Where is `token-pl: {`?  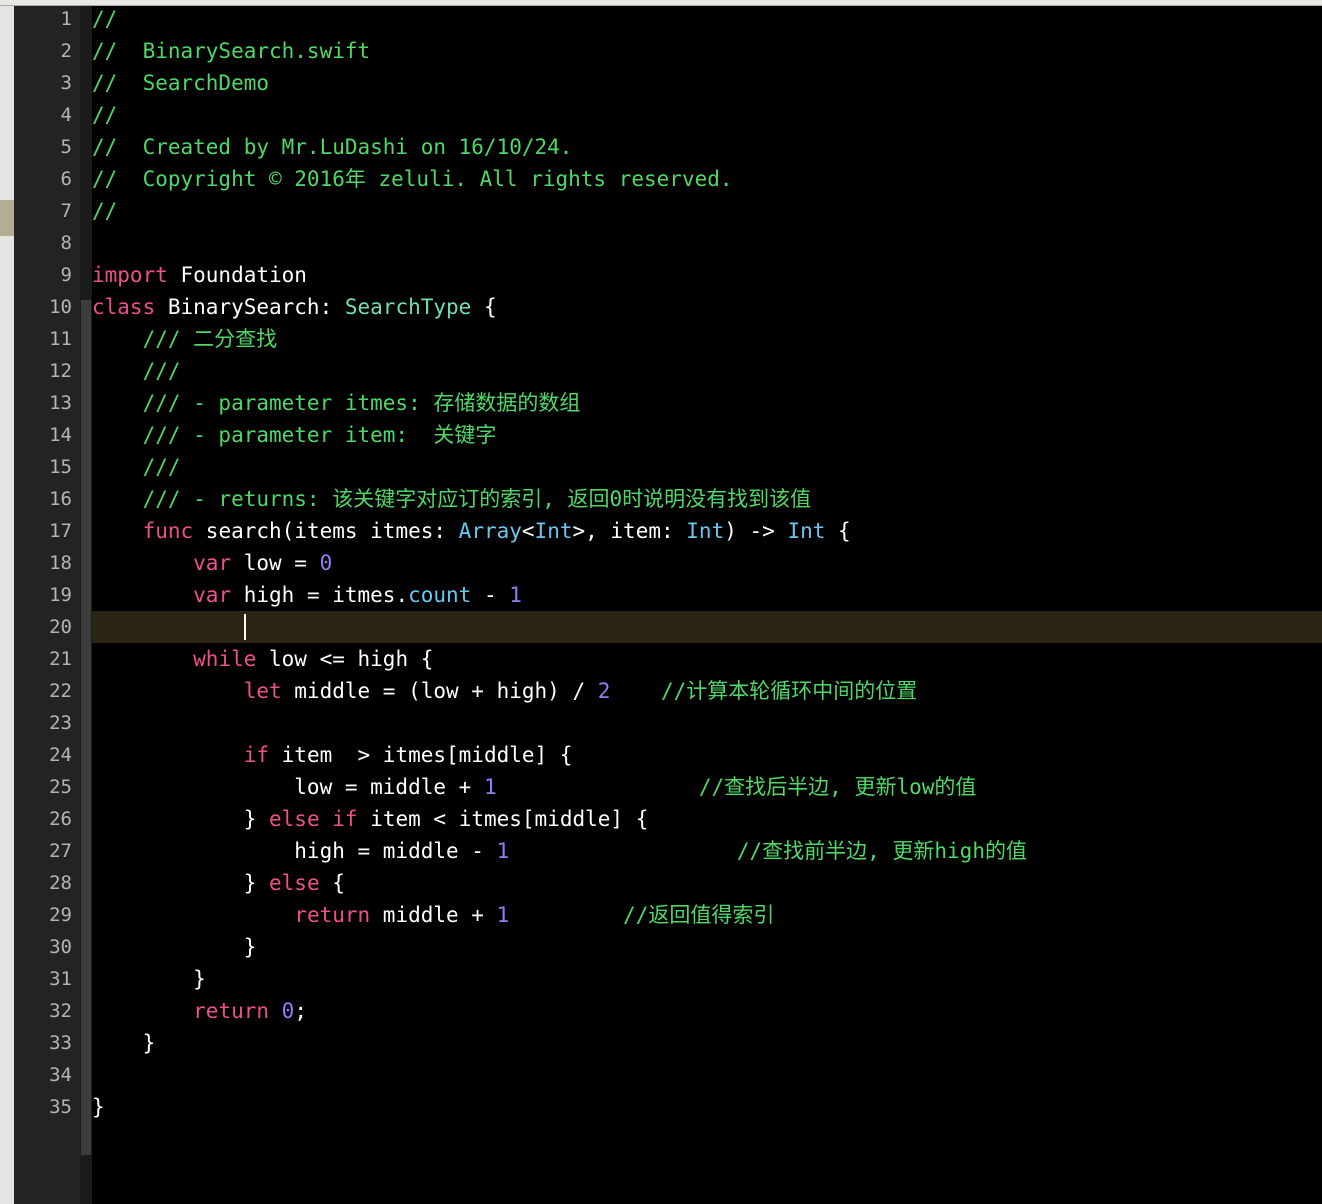
token-pl: { is located at coordinates (484, 307).